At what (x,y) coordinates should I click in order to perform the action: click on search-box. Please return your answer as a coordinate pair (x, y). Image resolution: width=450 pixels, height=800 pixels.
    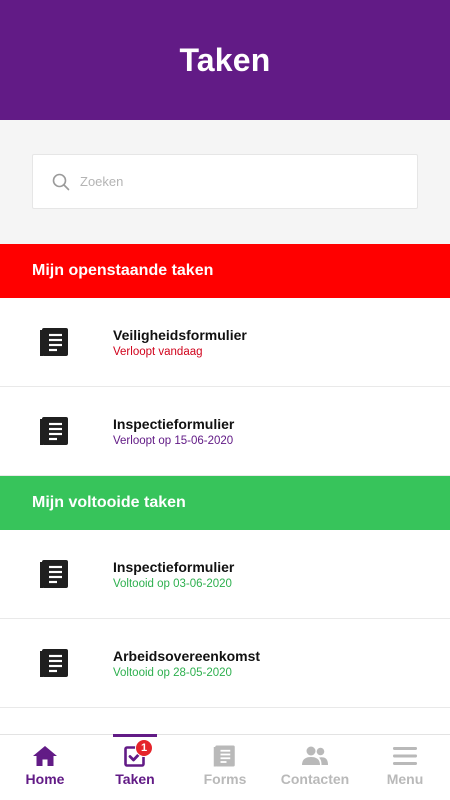
    Looking at the image, I should click on (225, 181).